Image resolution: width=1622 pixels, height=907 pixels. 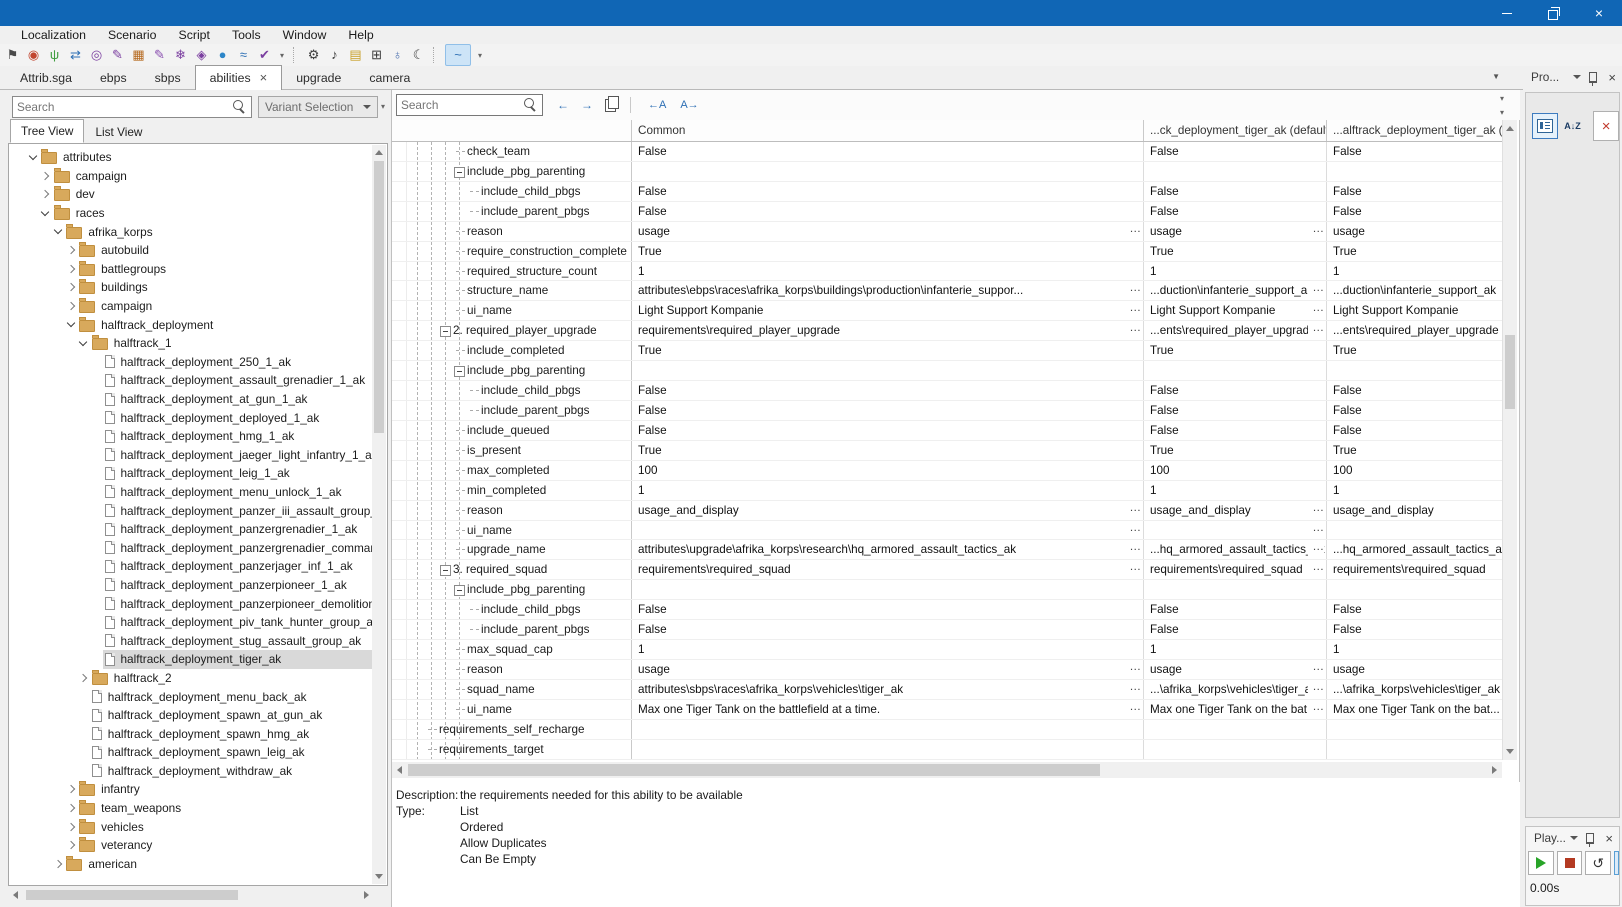 What do you see at coordinates (1599, 13) in the screenshot?
I see `close-button: ×` at bounding box center [1599, 13].